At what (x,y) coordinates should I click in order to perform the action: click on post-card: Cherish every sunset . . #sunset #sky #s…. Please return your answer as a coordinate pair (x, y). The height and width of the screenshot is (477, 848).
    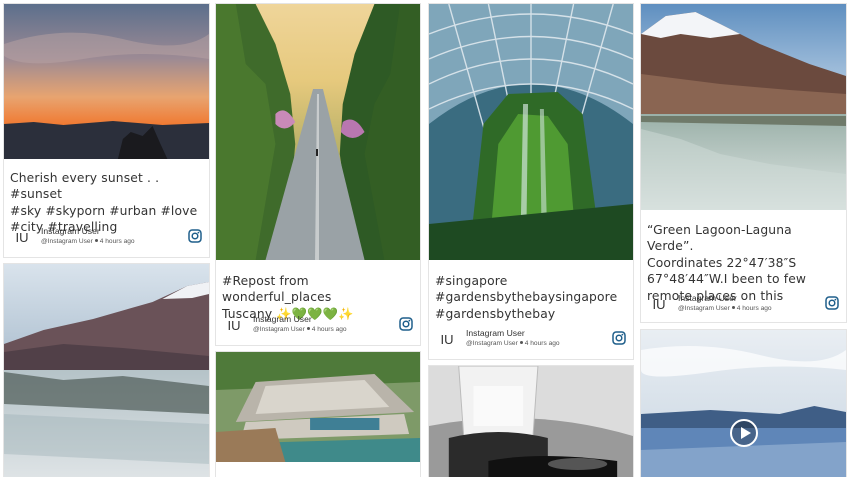
    Looking at the image, I should click on (106, 130).